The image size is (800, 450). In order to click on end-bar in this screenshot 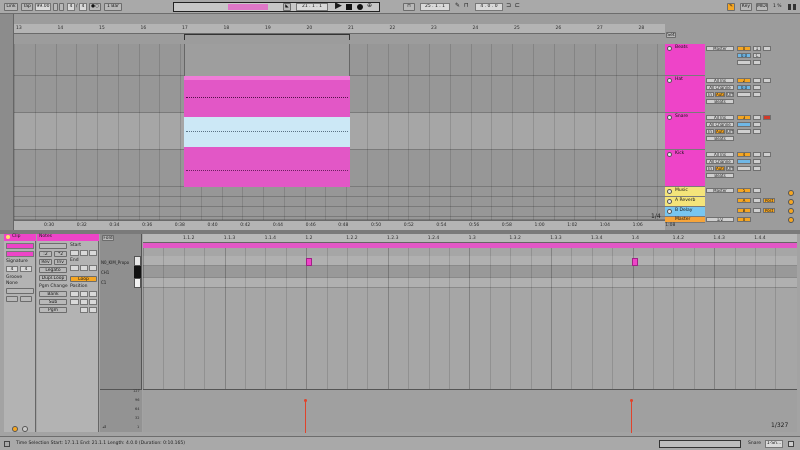, I will do `click(74, 268)`.